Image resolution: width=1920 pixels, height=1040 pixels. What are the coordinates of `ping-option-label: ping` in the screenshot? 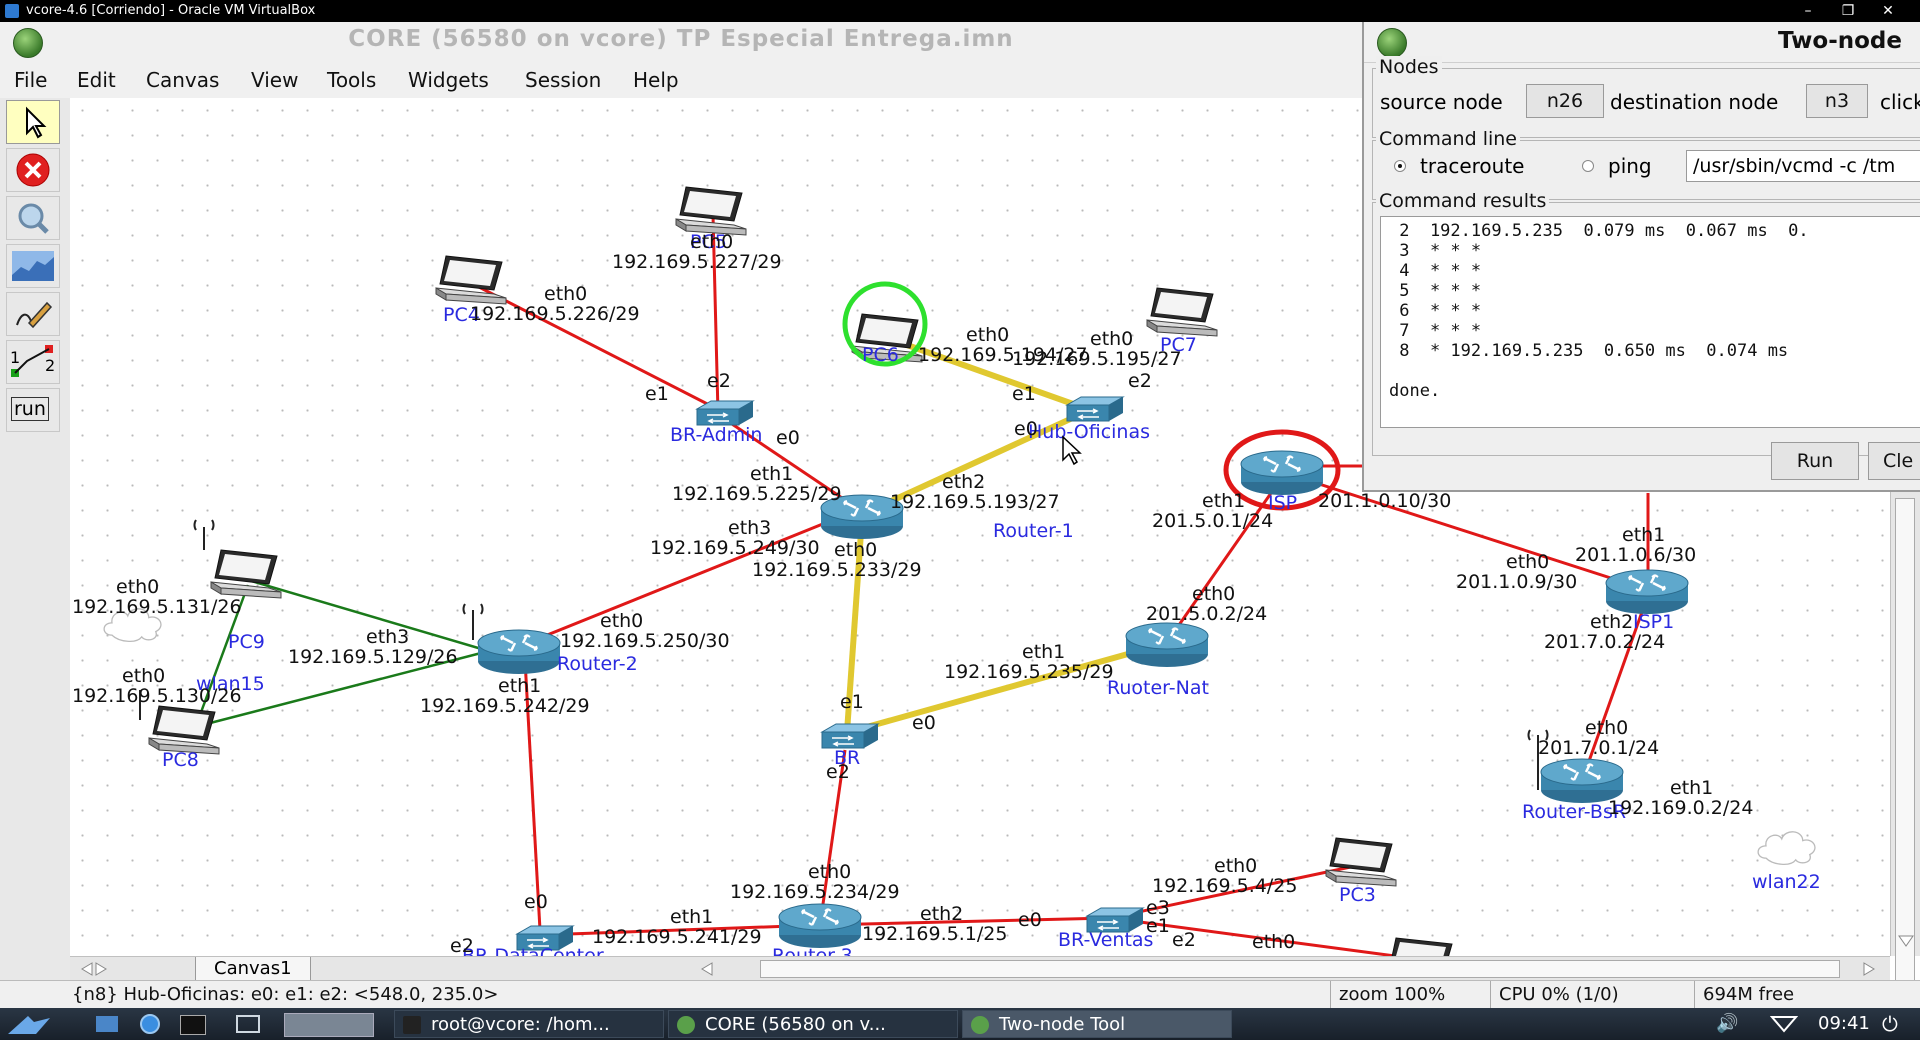 It's located at (1630, 166).